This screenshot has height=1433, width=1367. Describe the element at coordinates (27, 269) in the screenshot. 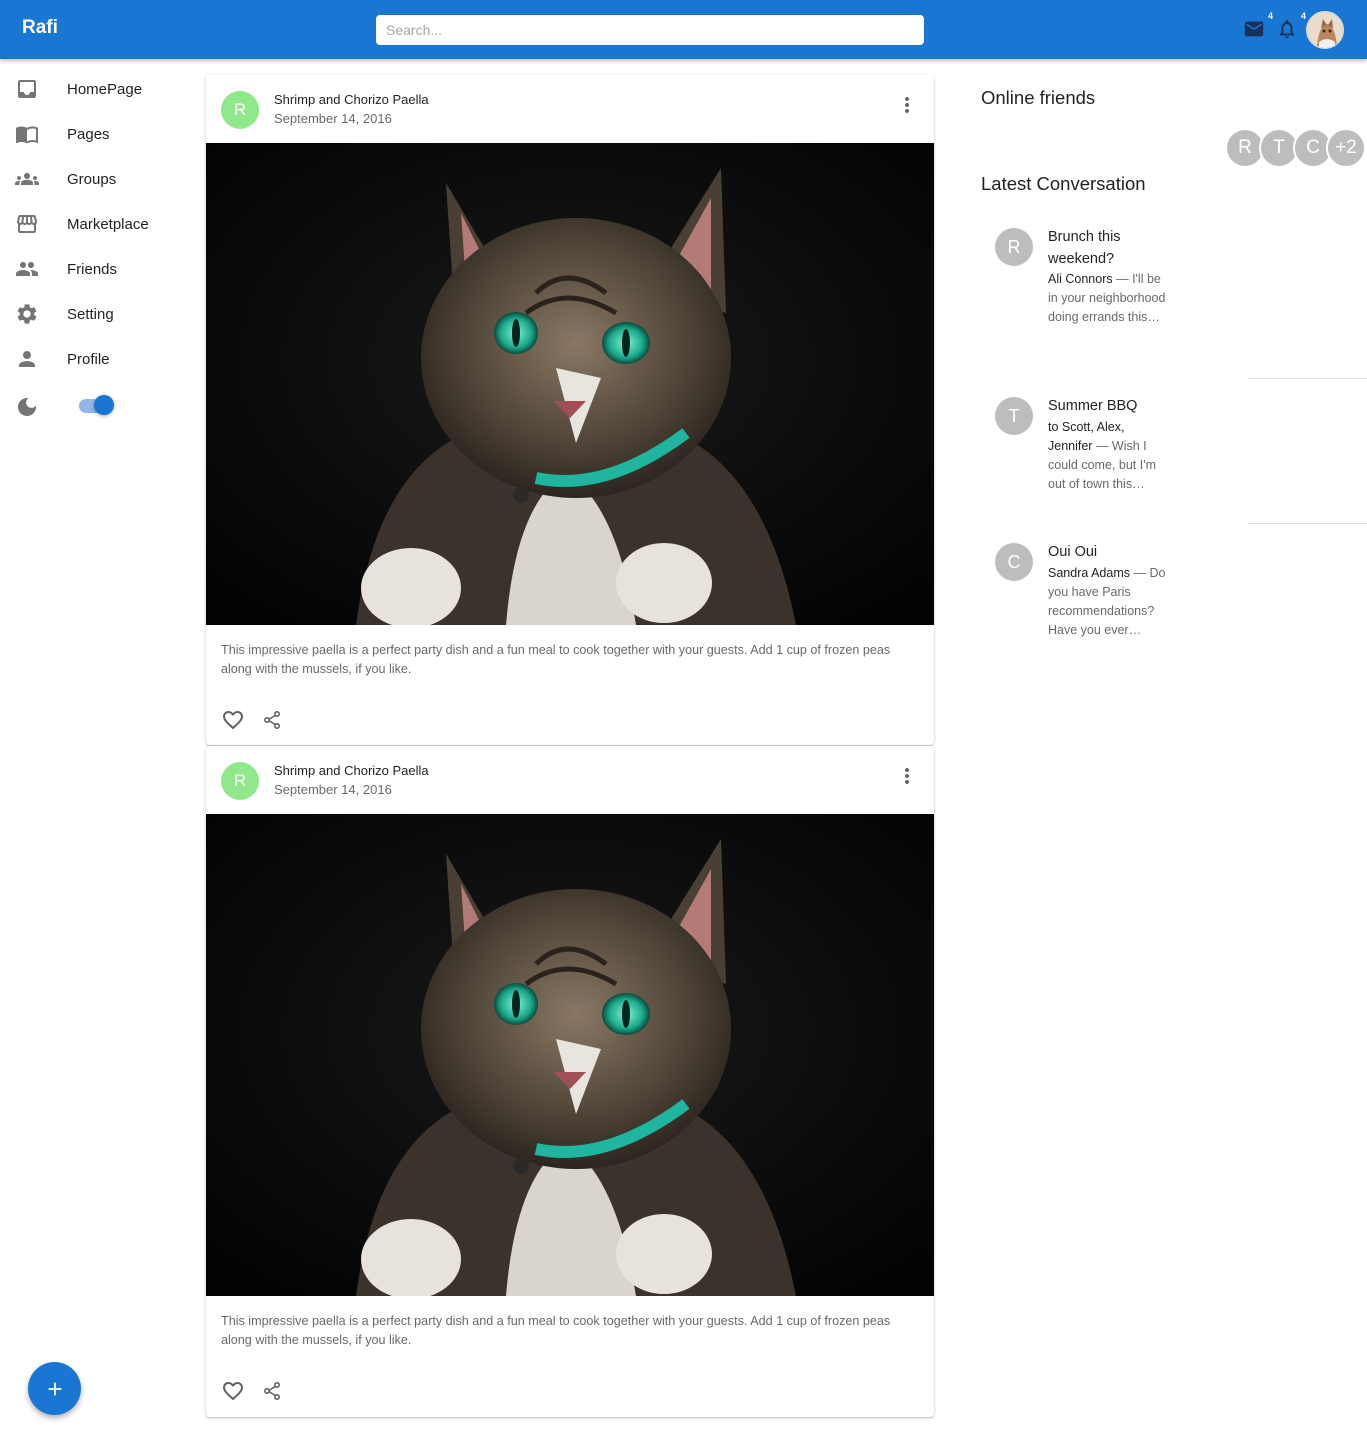

I see `people-icon` at that location.